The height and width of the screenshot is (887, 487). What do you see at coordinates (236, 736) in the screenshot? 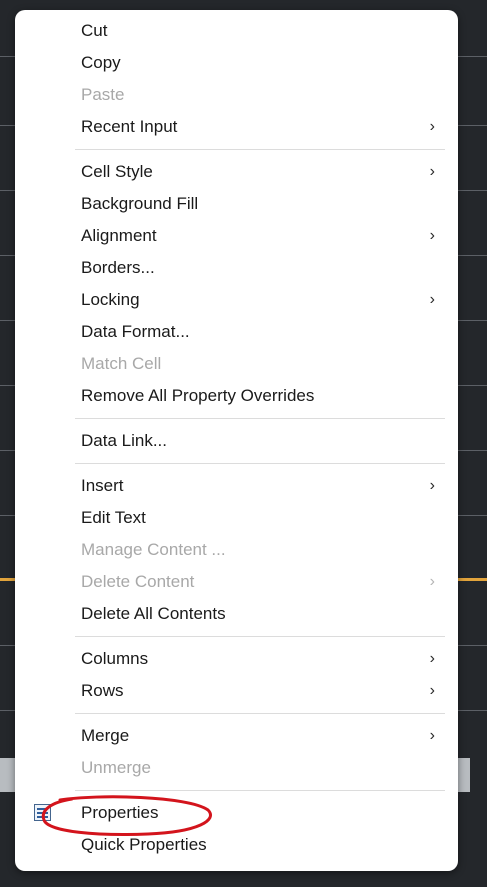
I see `menu-item-merge: Merge ›` at bounding box center [236, 736].